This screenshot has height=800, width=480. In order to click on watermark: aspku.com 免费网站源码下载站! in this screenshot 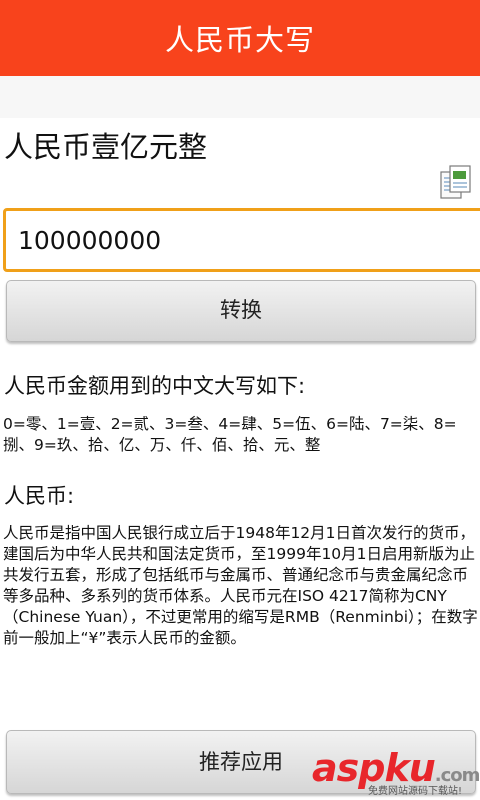, I will do `click(396, 773)`.